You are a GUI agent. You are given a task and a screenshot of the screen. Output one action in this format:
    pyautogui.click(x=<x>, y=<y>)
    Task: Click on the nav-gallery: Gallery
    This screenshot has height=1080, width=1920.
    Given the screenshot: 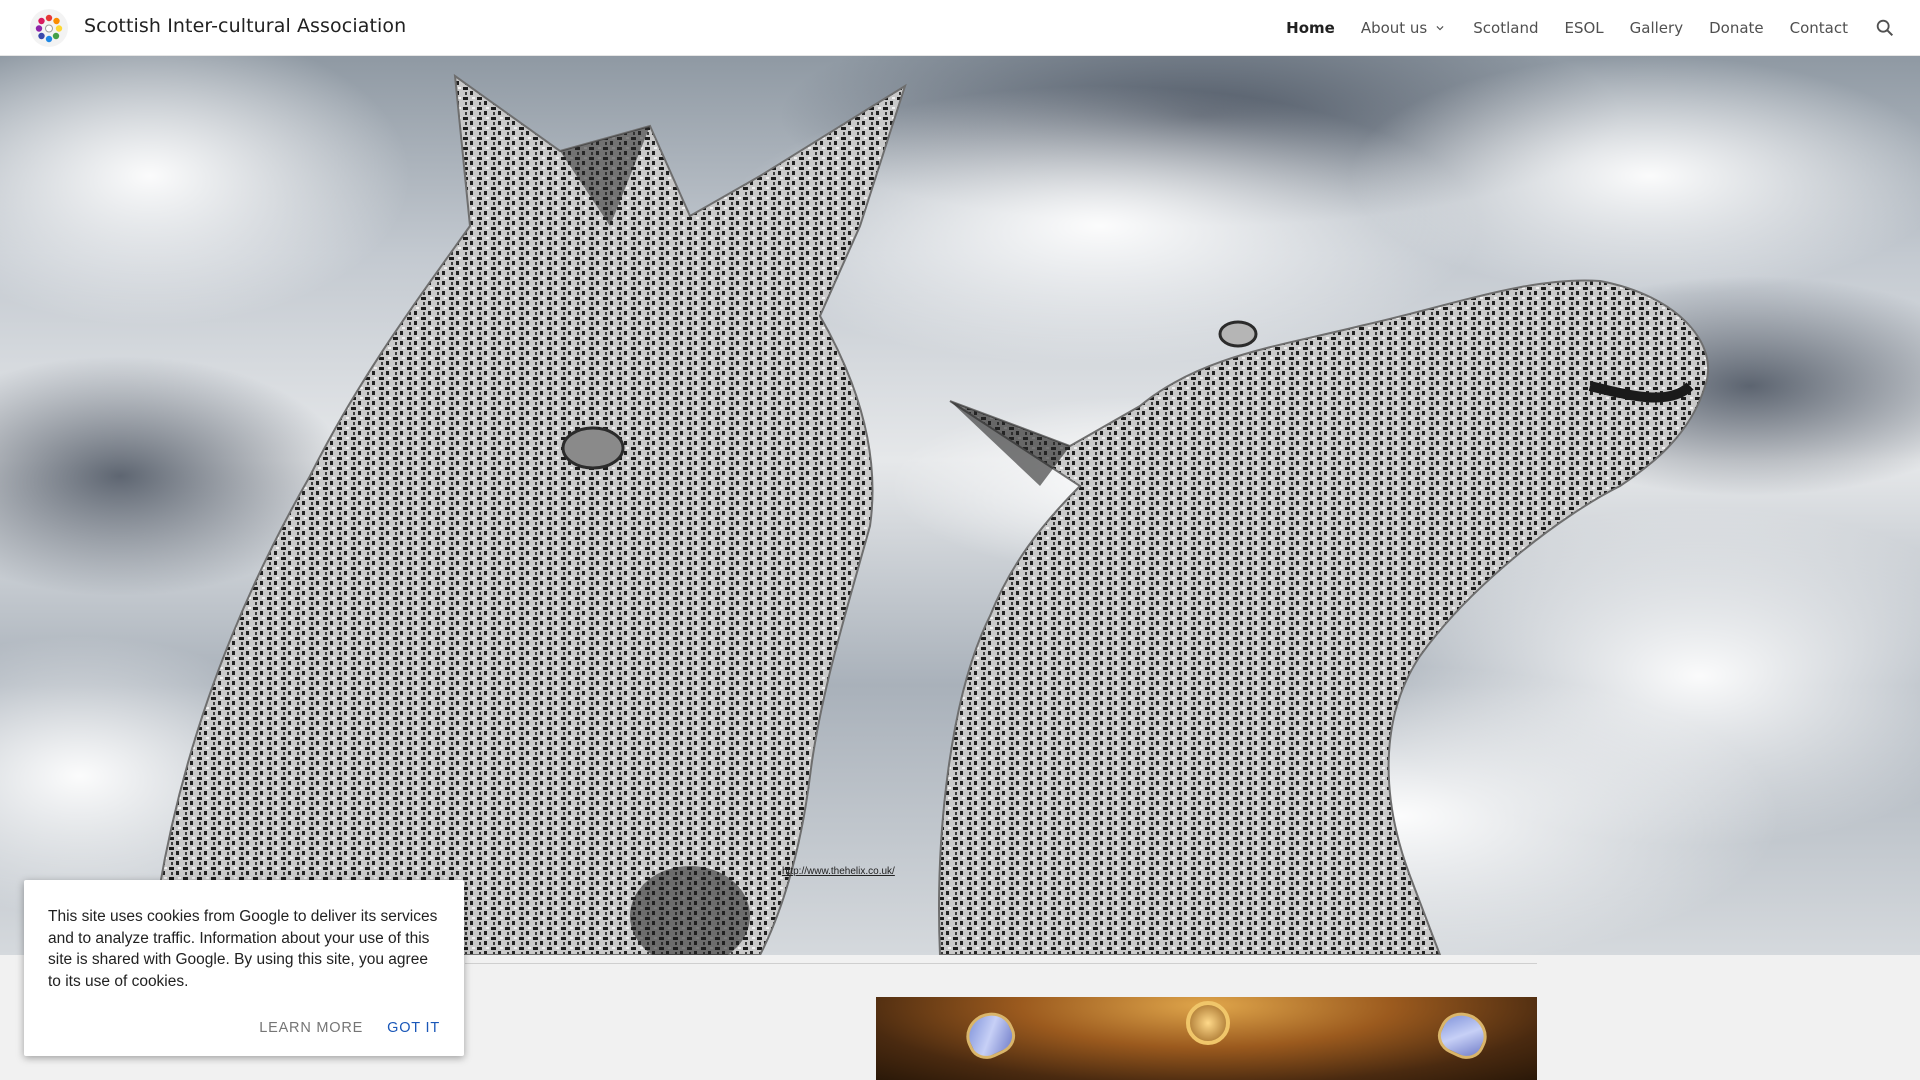 What is the action you would take?
    pyautogui.click(x=1656, y=28)
    